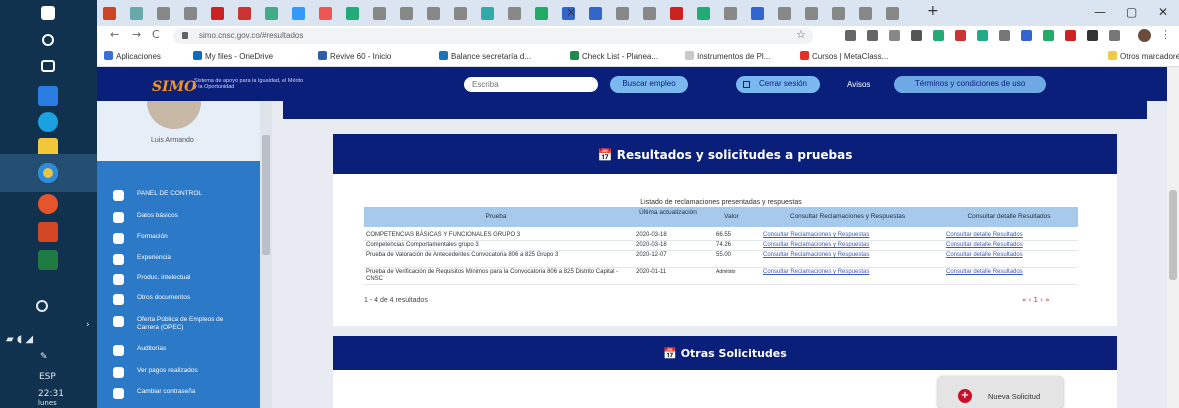  What do you see at coordinates (48, 13) in the screenshot?
I see `windows-start-icon` at bounding box center [48, 13].